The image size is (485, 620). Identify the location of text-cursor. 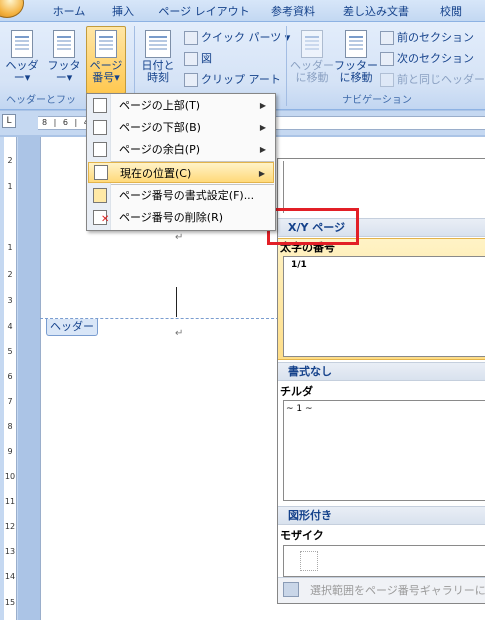
(176, 302).